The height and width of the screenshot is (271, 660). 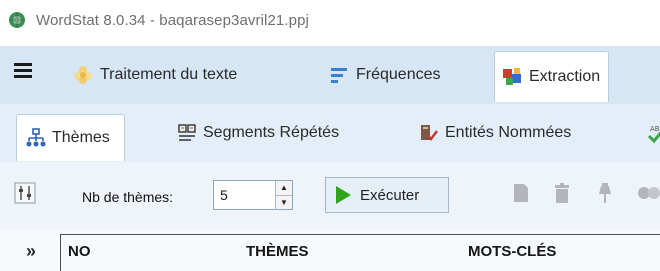 I want to click on merge-icon, so click(x=648, y=193).